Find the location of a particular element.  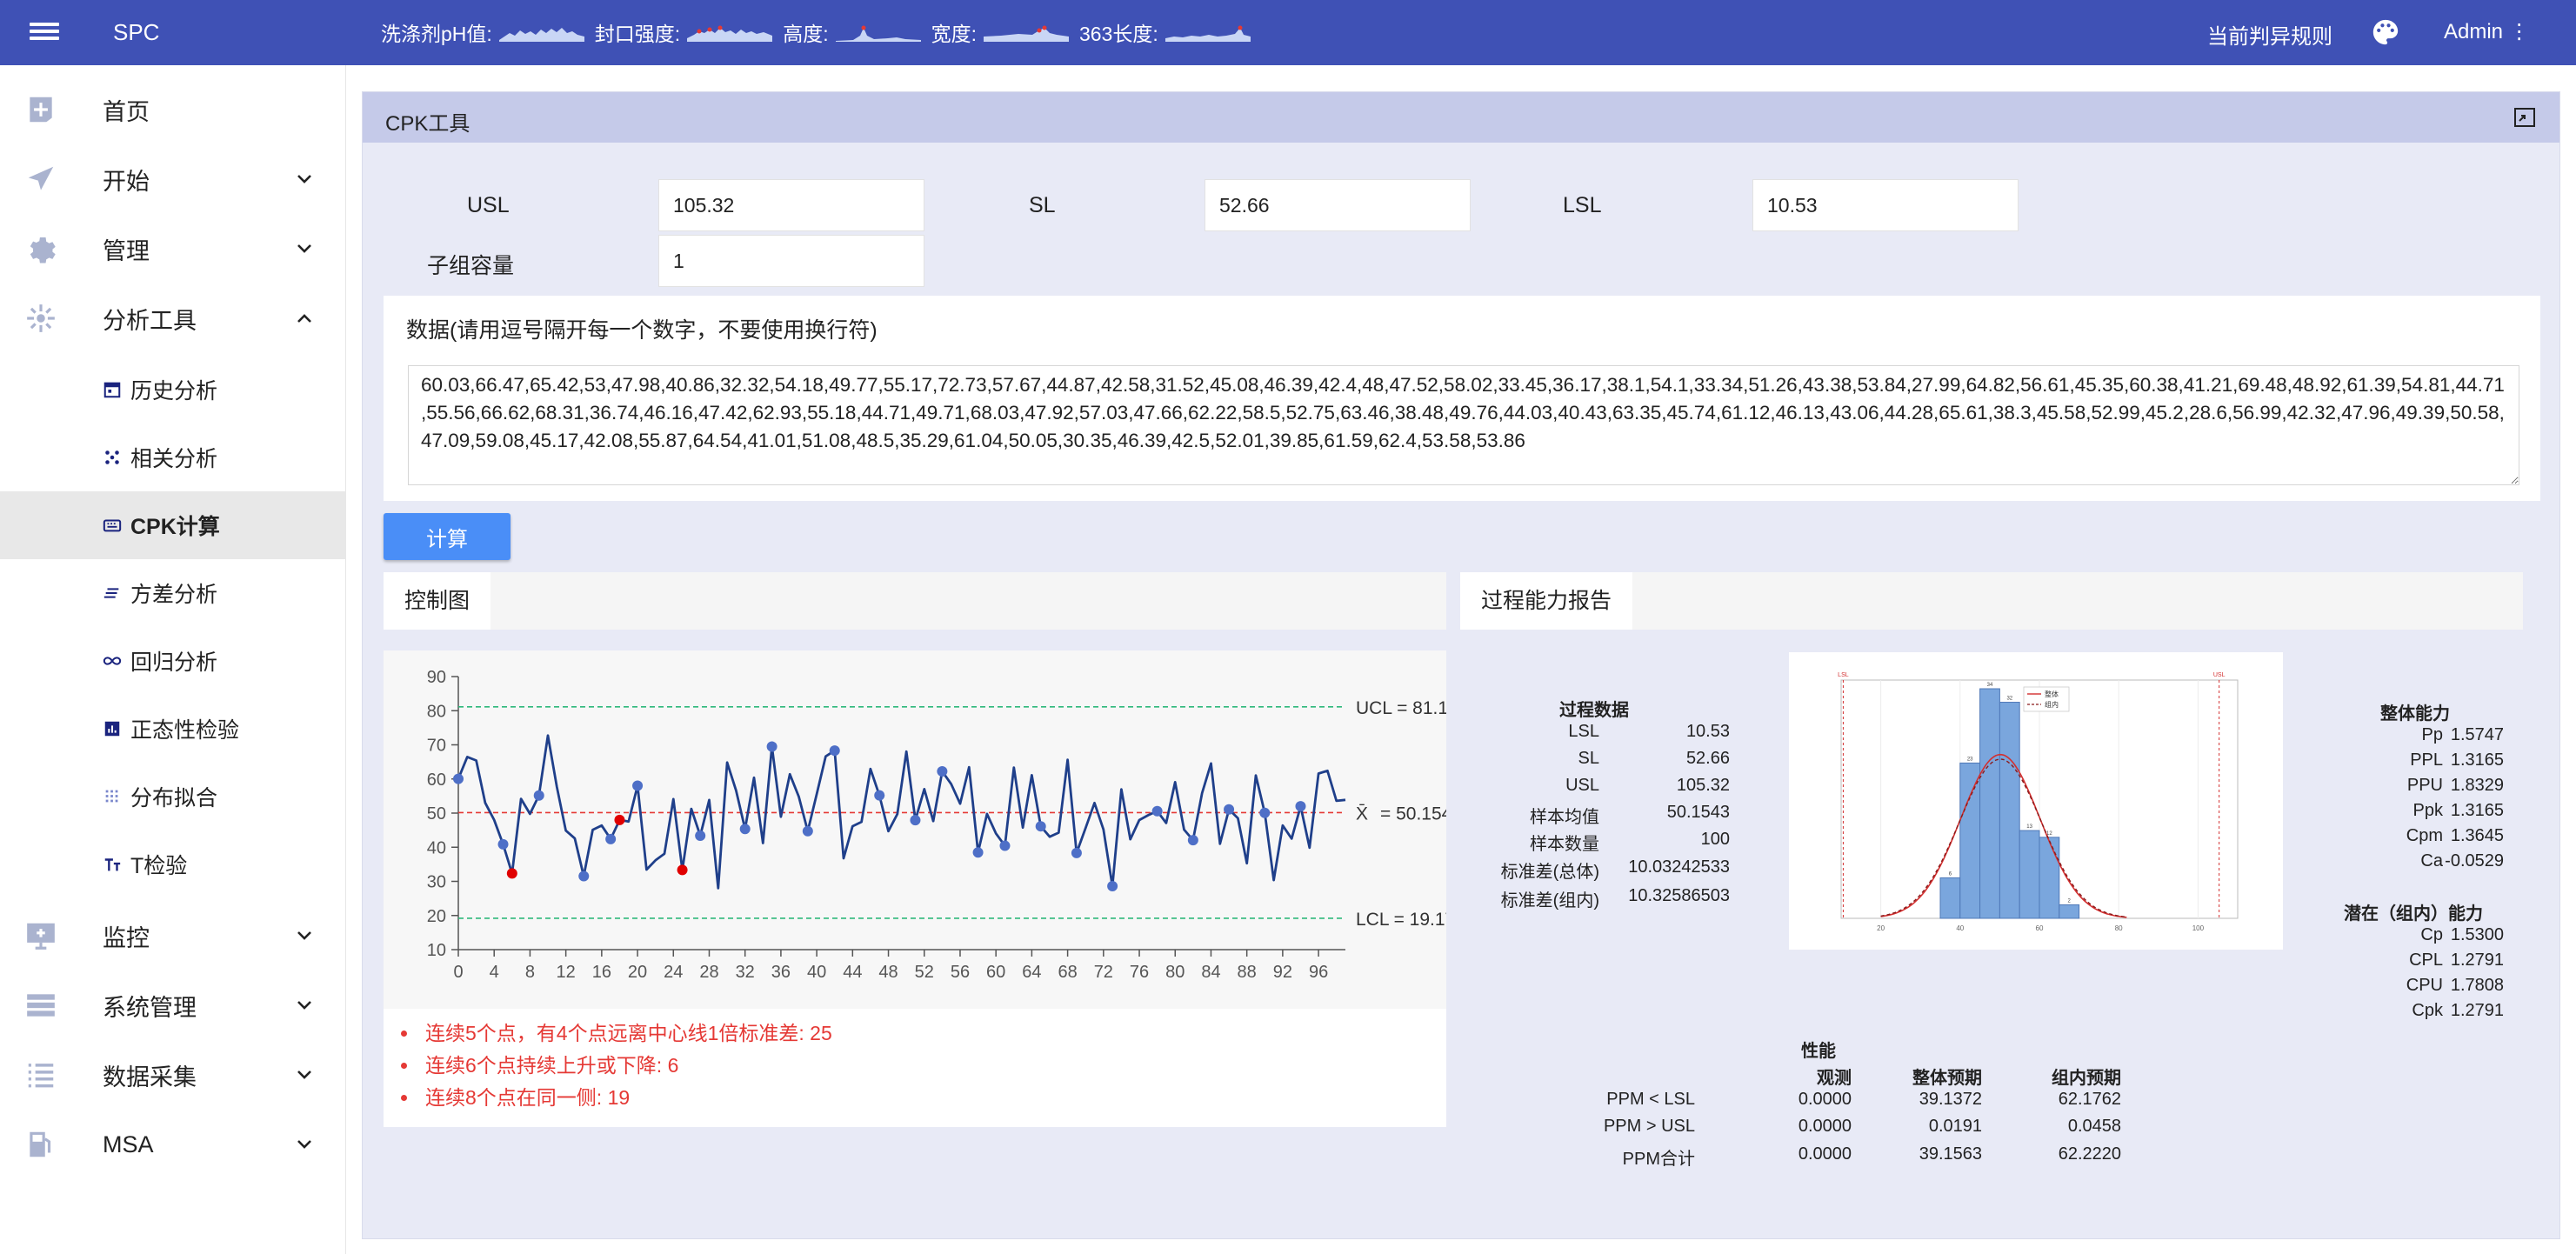

within-value: 1.7808 is located at coordinates (2477, 986).